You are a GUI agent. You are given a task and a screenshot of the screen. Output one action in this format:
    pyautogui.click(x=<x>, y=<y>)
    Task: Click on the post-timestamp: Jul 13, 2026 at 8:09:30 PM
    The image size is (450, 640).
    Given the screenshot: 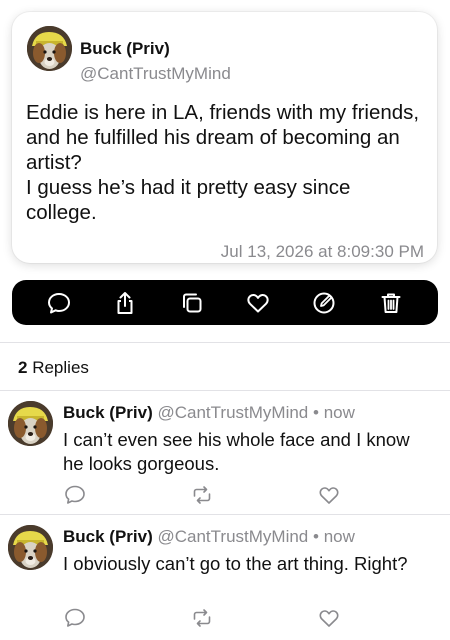 What is the action you would take?
    pyautogui.click(x=322, y=251)
    